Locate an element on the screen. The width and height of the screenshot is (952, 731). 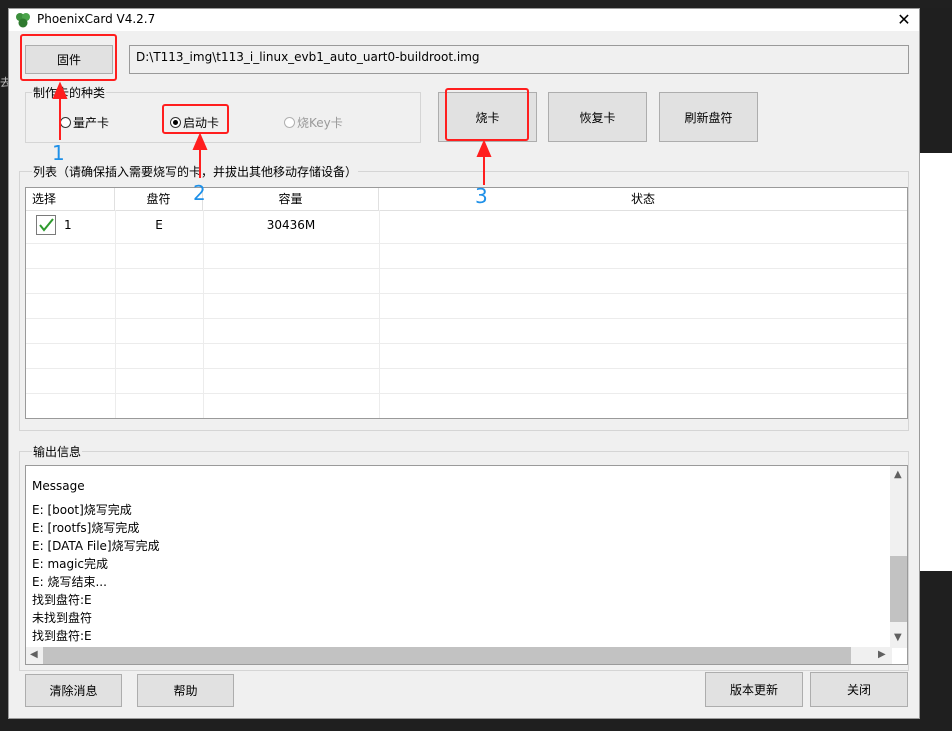
arrow-2-head is located at coordinates (200, 141).